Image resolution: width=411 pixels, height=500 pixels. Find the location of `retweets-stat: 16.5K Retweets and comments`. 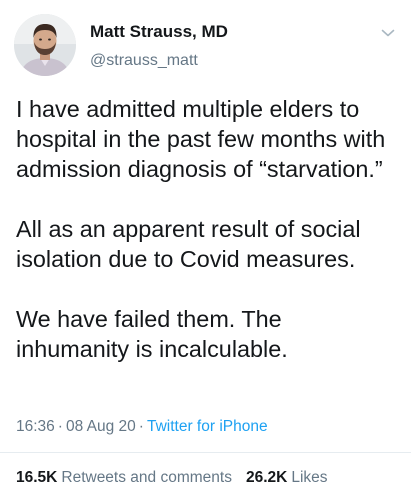

retweets-stat: 16.5K Retweets and comments is located at coordinates (124, 477).